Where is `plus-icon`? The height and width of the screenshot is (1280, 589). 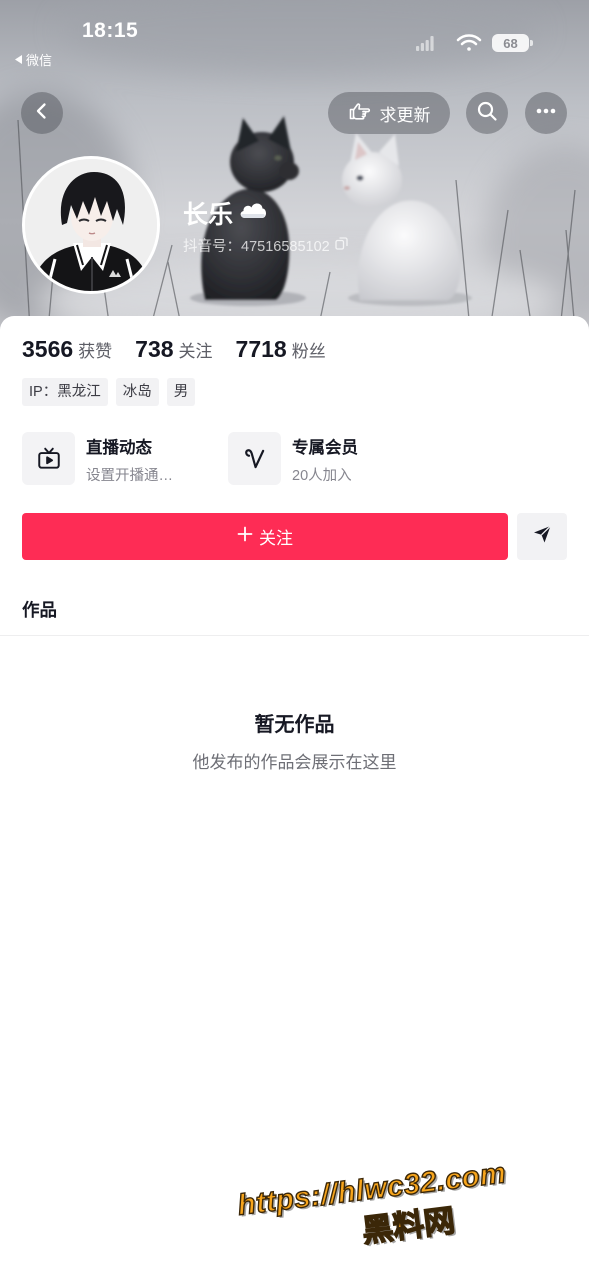
plus-icon is located at coordinates (245, 536).